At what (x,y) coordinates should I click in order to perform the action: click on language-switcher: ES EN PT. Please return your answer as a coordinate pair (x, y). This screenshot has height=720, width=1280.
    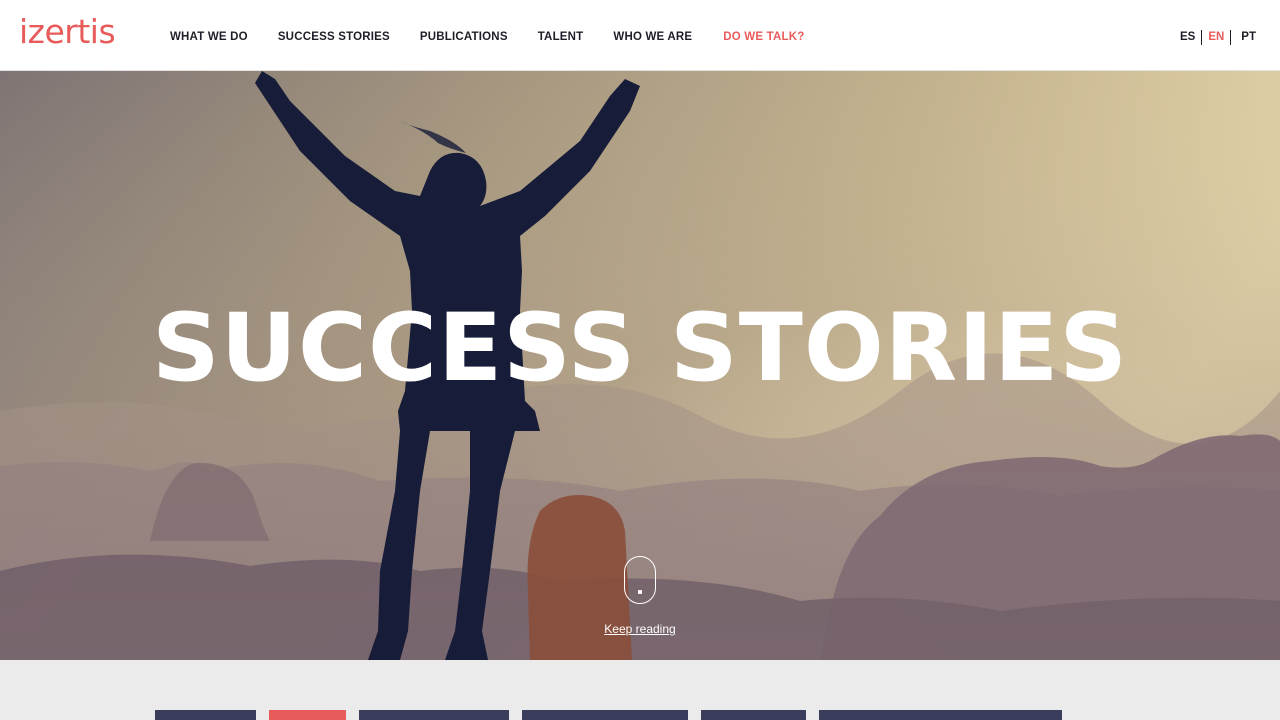
    Looking at the image, I should click on (1218, 37).